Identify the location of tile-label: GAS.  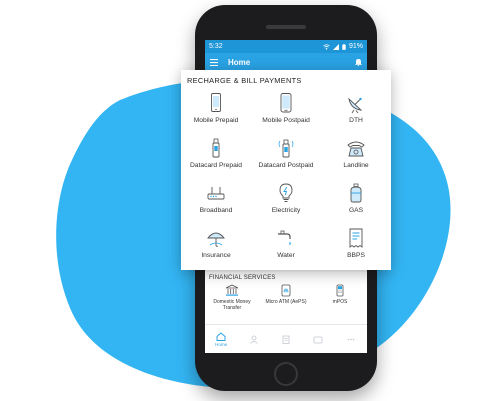
(356, 210).